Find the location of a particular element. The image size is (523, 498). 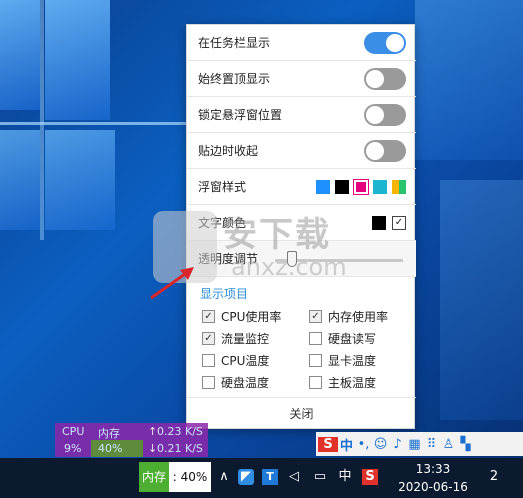

red-arrow-annotation is located at coordinates (172, 283).